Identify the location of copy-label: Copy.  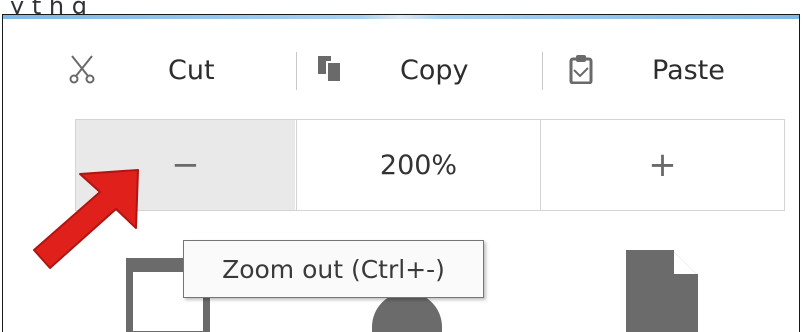
(434, 70).